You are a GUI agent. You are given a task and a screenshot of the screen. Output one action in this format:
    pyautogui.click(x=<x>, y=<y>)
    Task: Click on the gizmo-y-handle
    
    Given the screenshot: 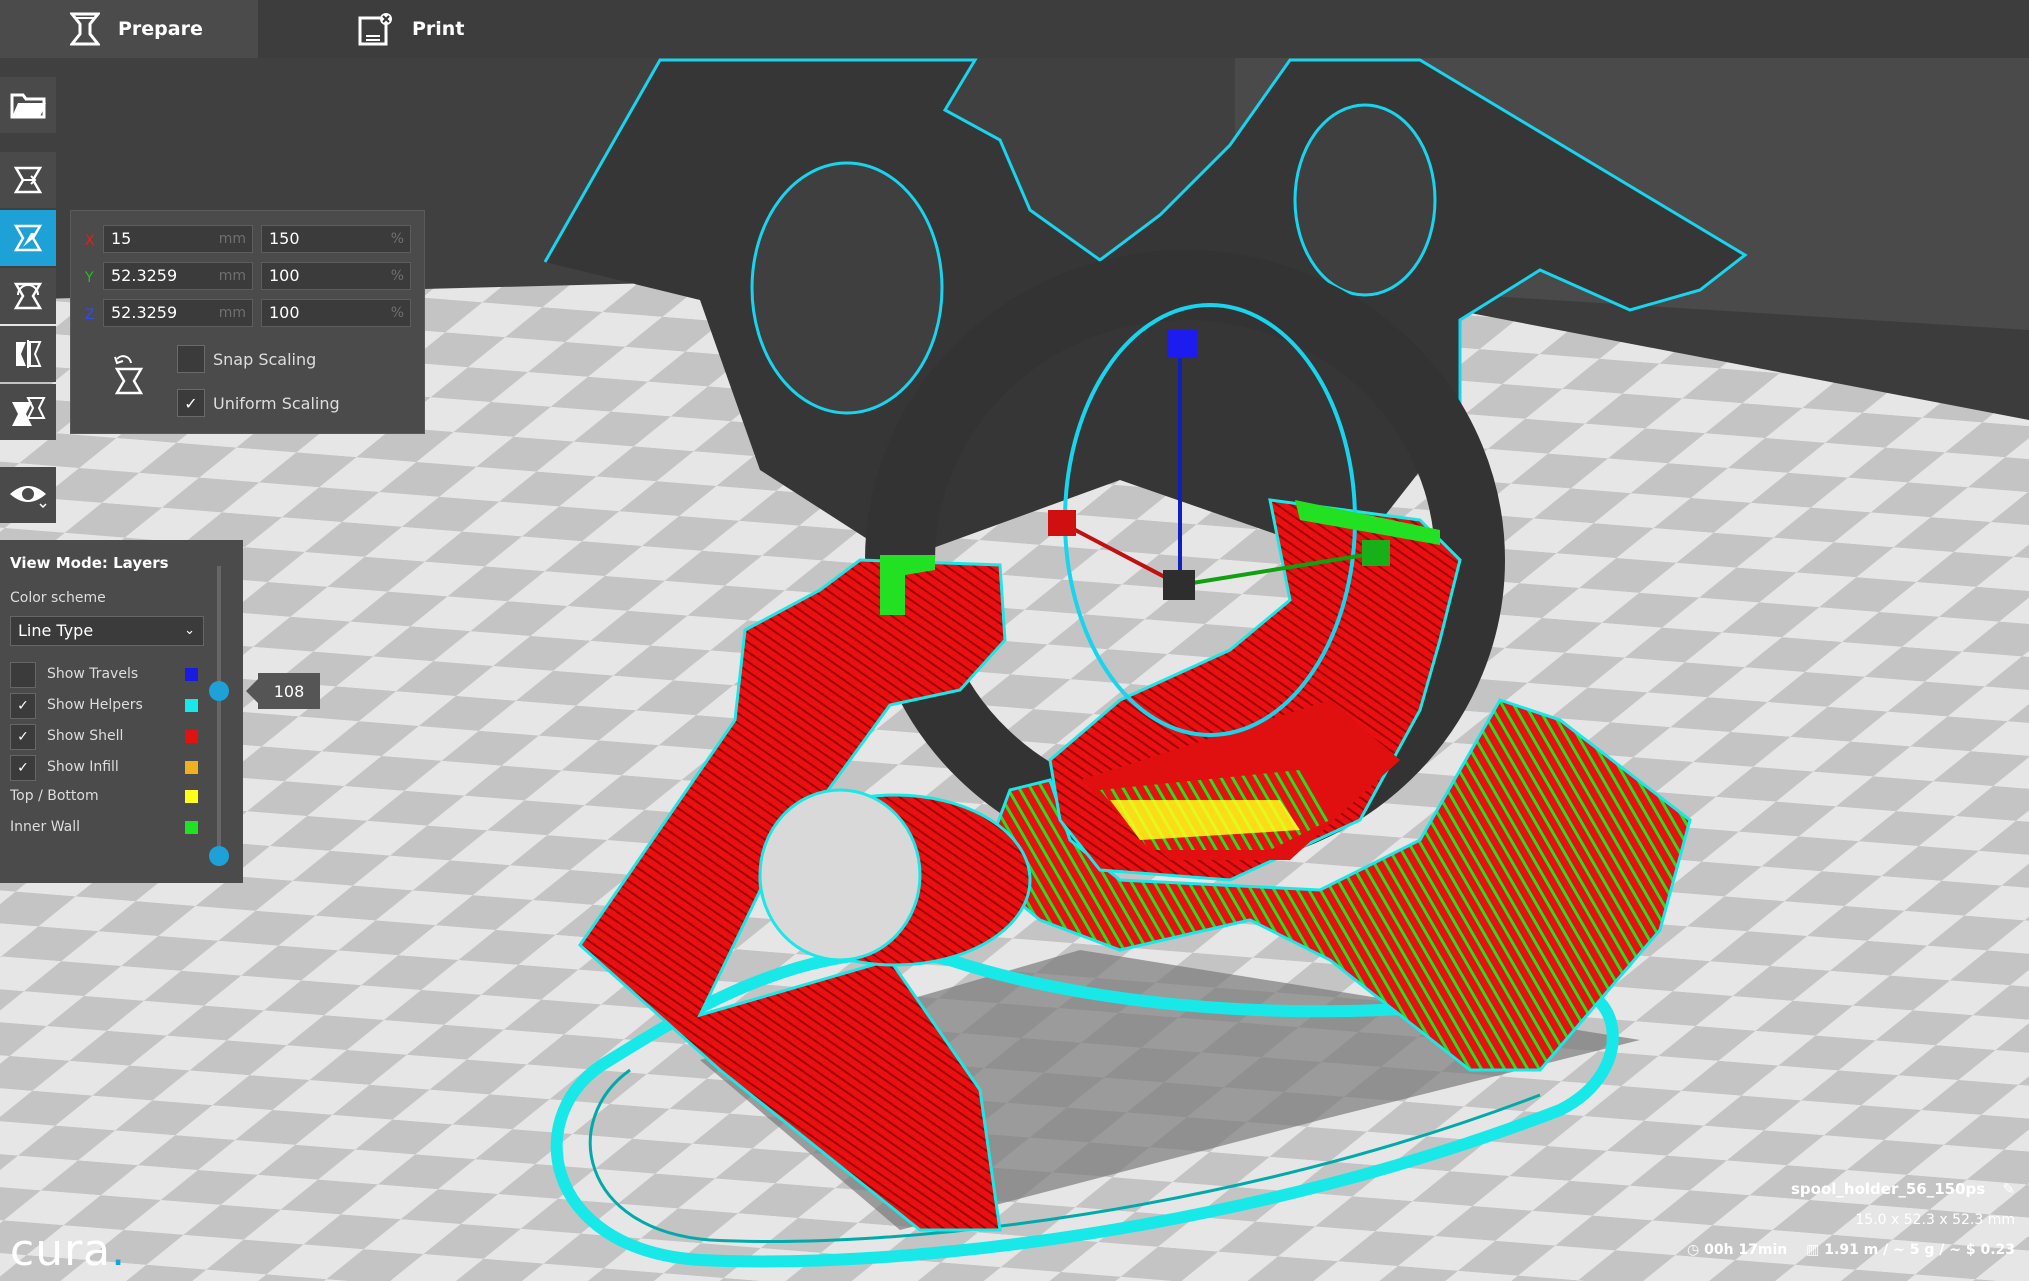 What is the action you would take?
    pyautogui.click(x=1376, y=553)
    